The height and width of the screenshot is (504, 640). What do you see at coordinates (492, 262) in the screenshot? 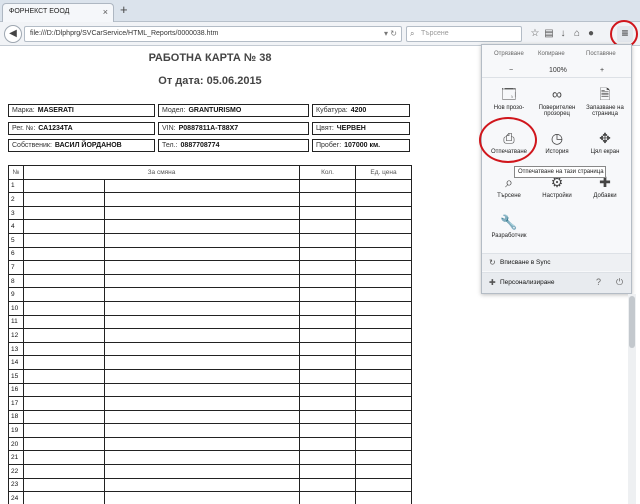
I see `sync-icon: ↻` at bounding box center [492, 262].